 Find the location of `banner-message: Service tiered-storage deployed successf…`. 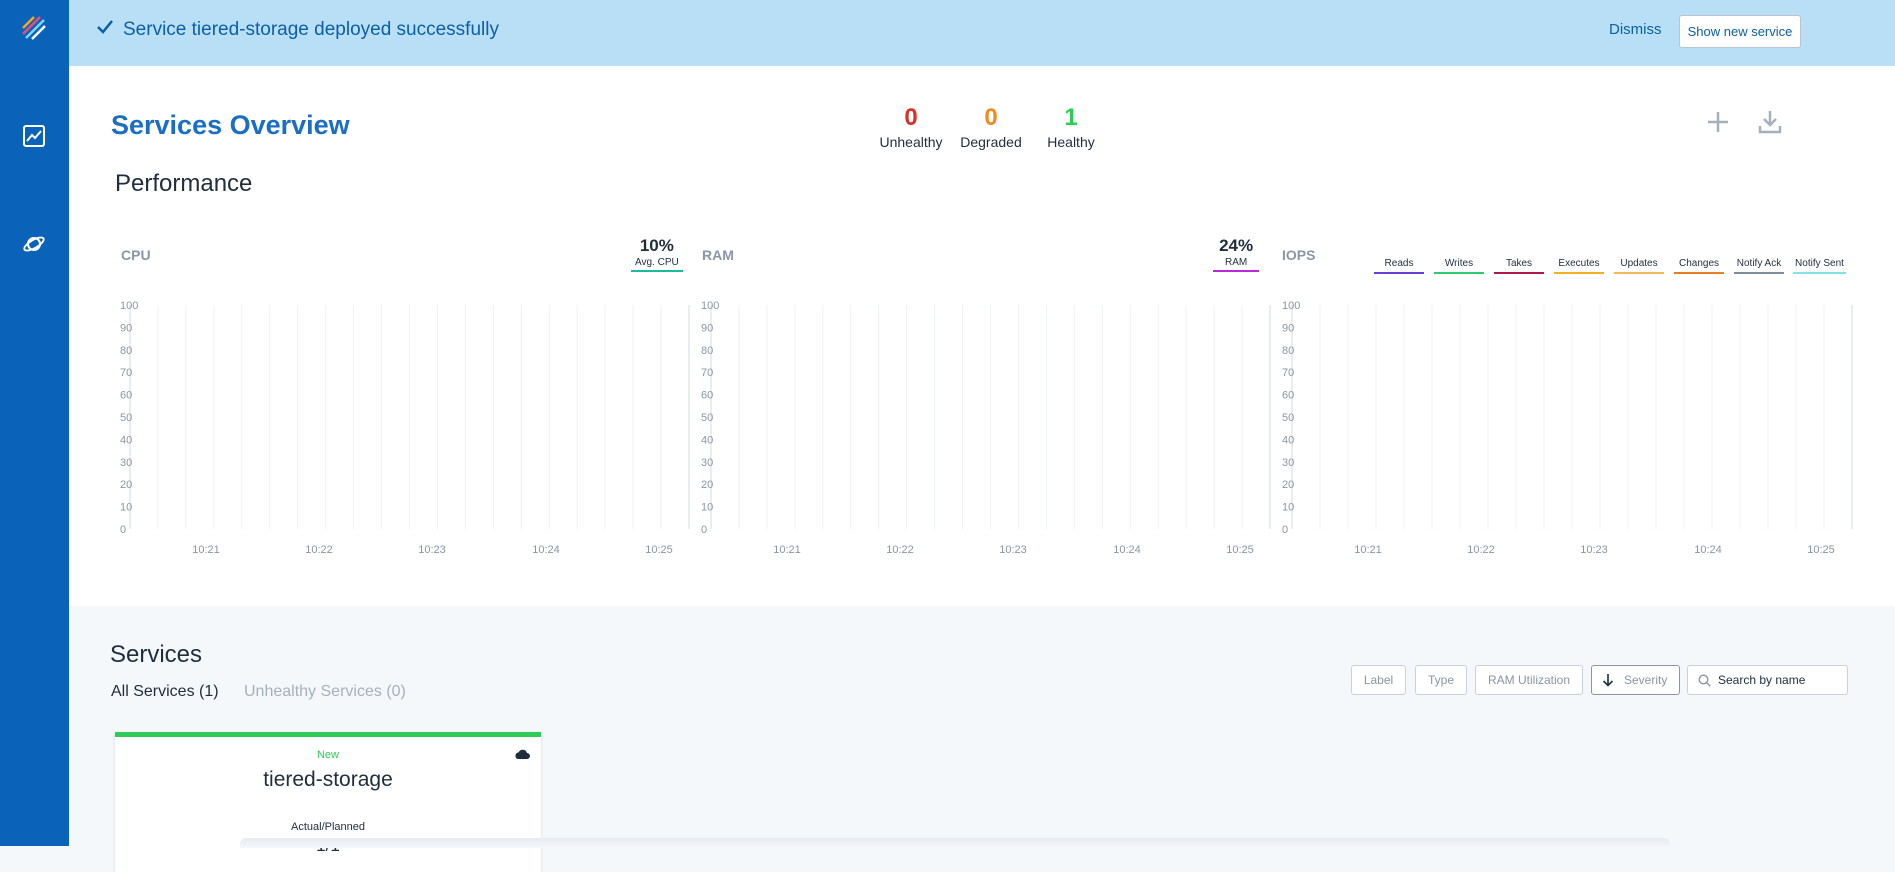

banner-message: Service tiered-storage deployed successf… is located at coordinates (311, 29).